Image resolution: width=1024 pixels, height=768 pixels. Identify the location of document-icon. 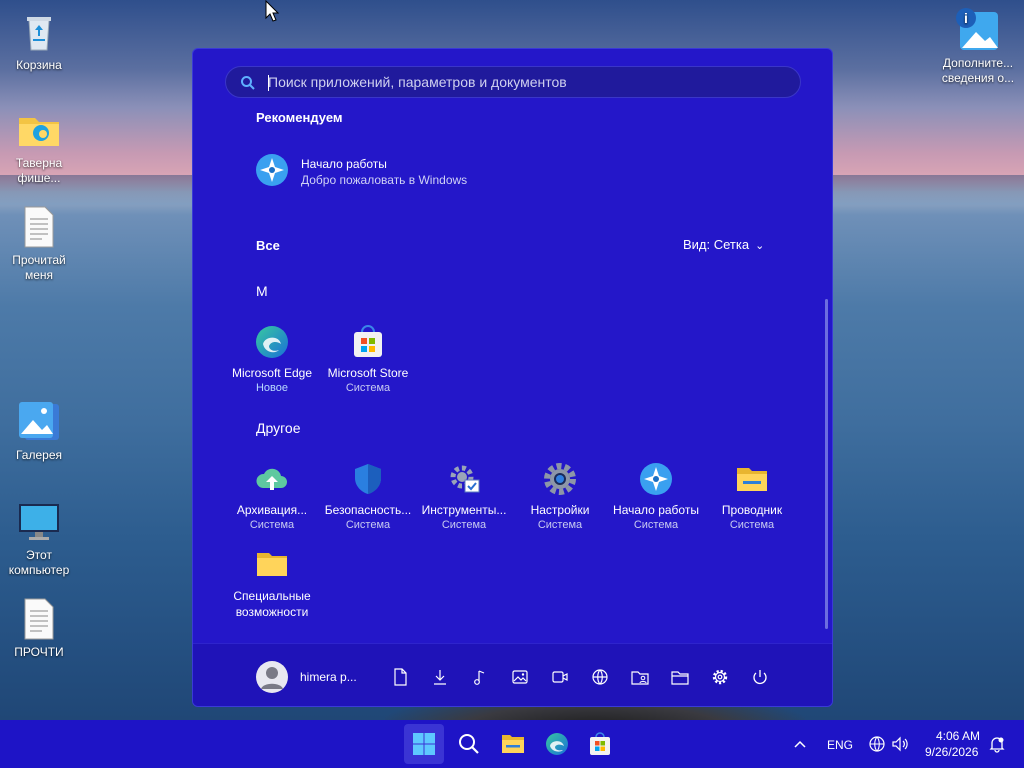
(400, 677).